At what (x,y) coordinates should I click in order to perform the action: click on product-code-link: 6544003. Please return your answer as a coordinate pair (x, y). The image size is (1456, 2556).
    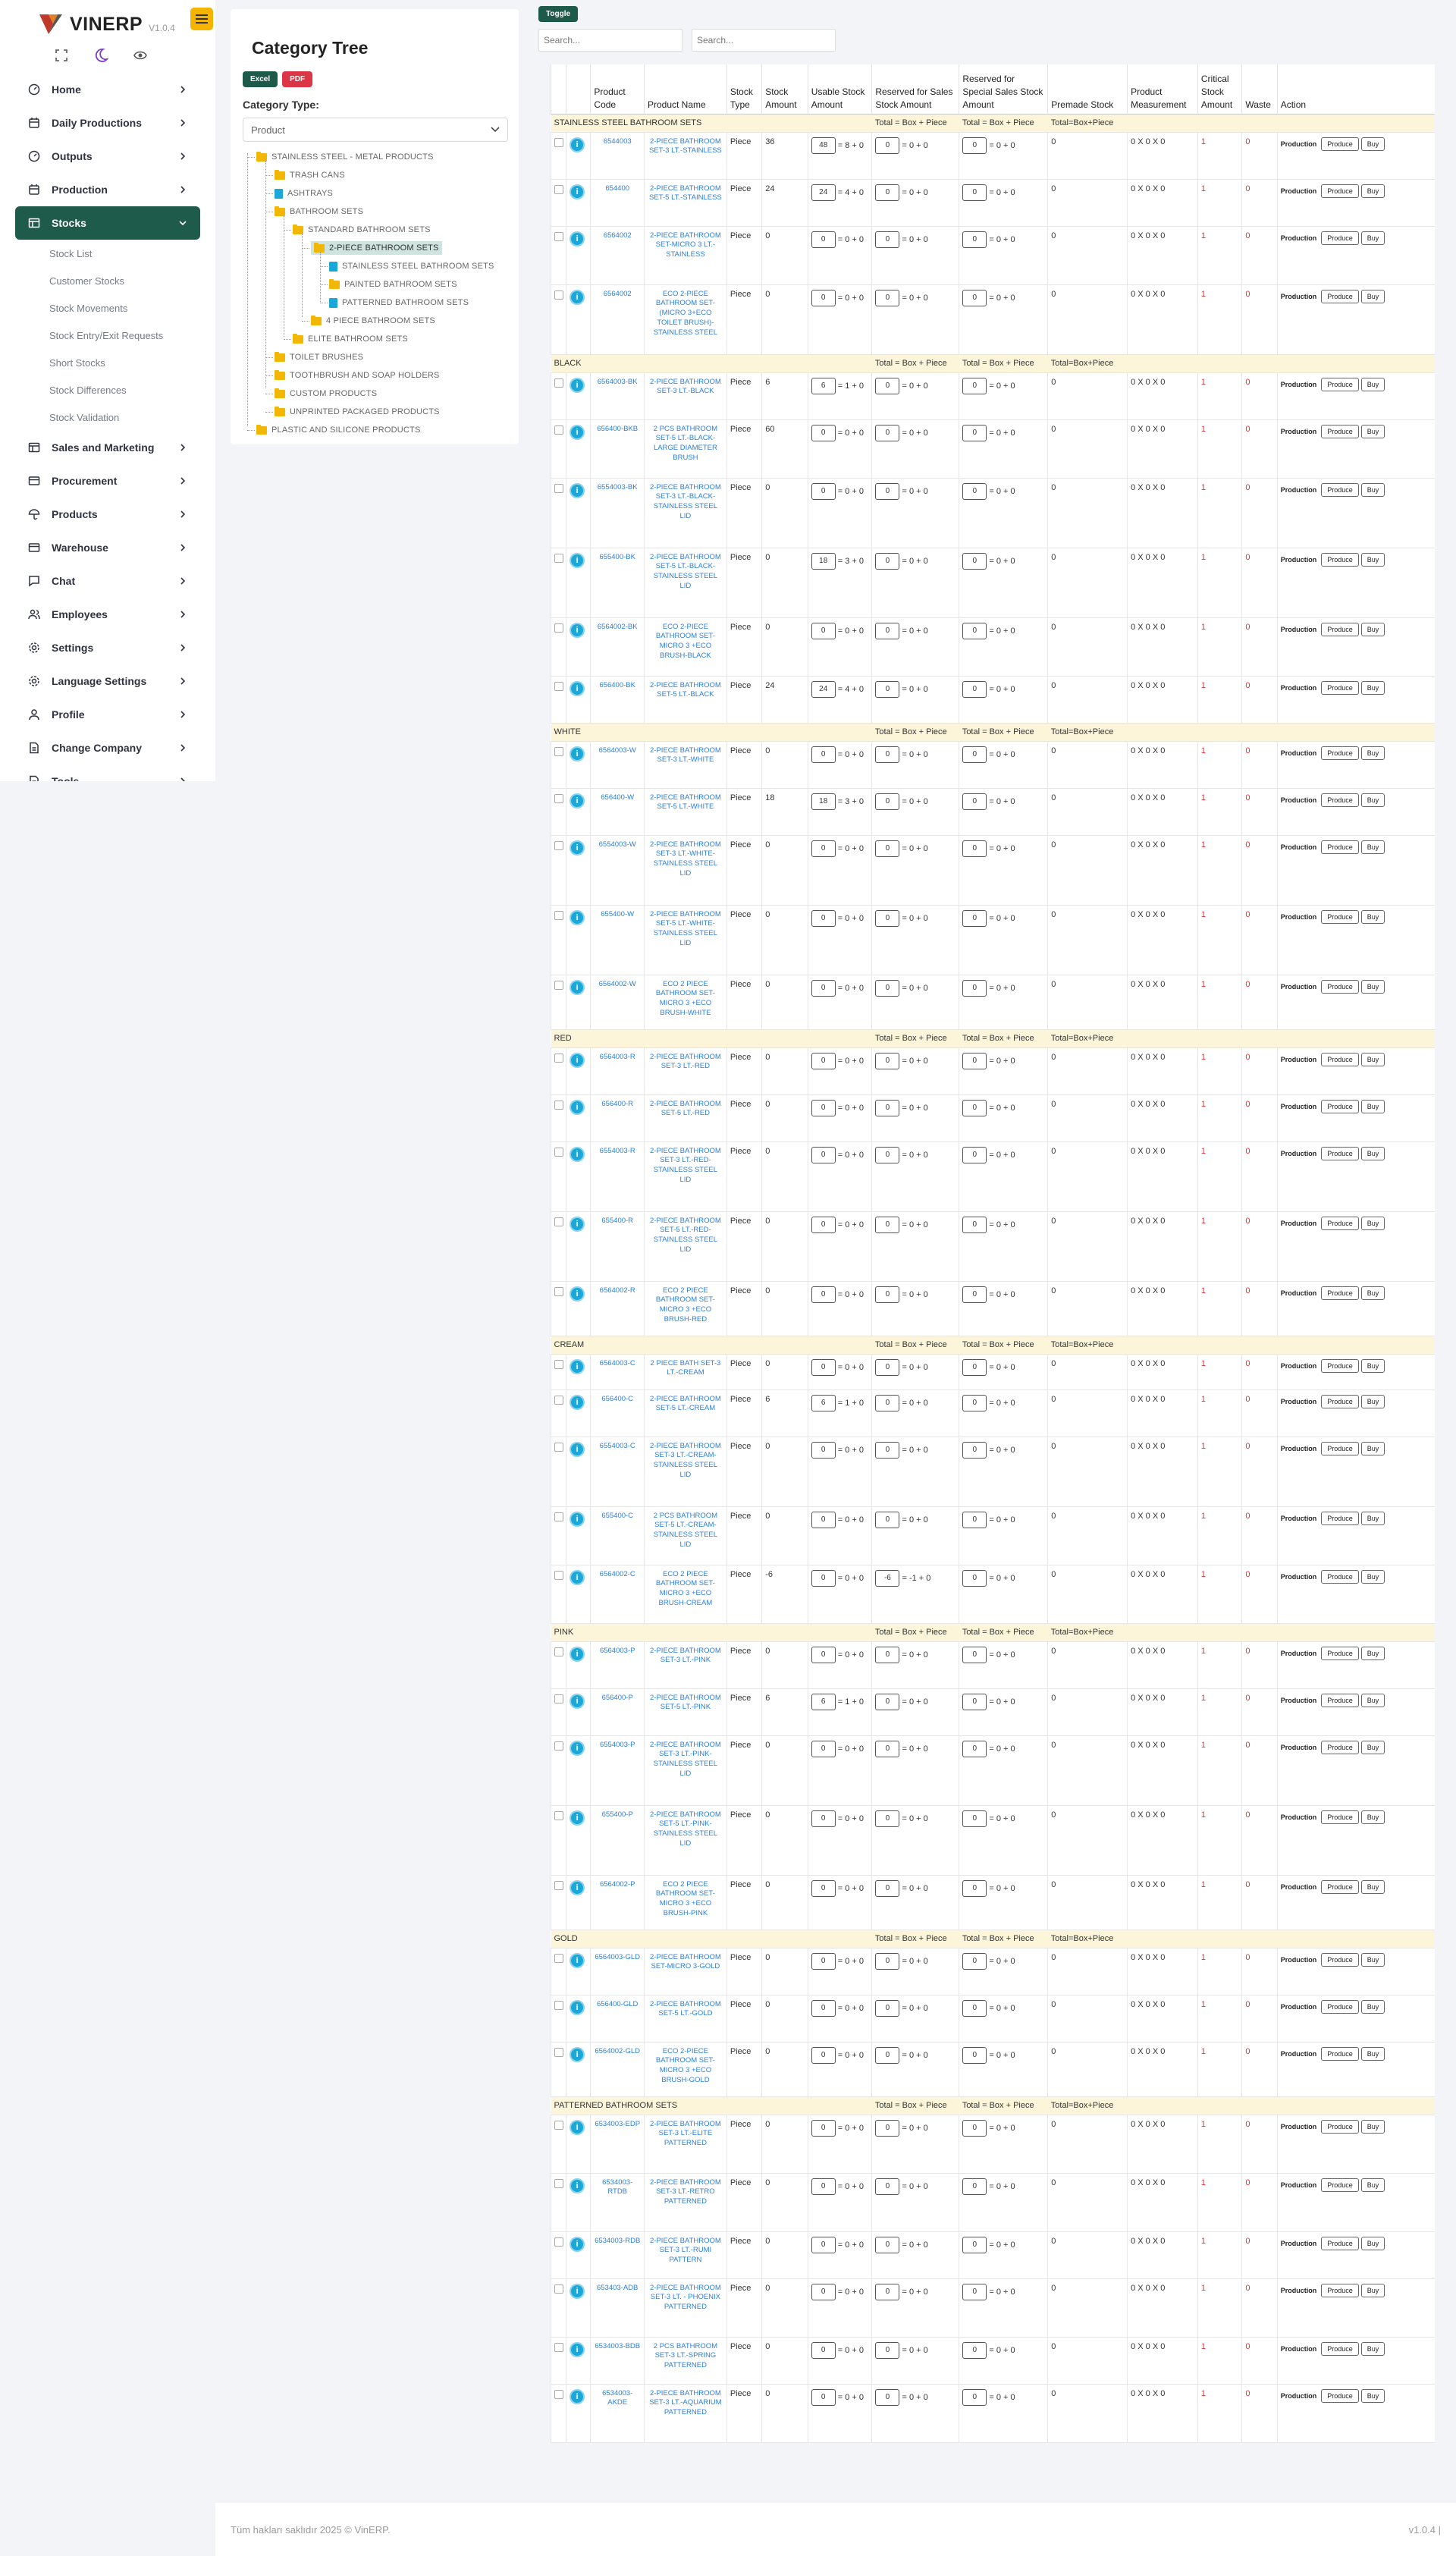
    Looking at the image, I should click on (617, 142).